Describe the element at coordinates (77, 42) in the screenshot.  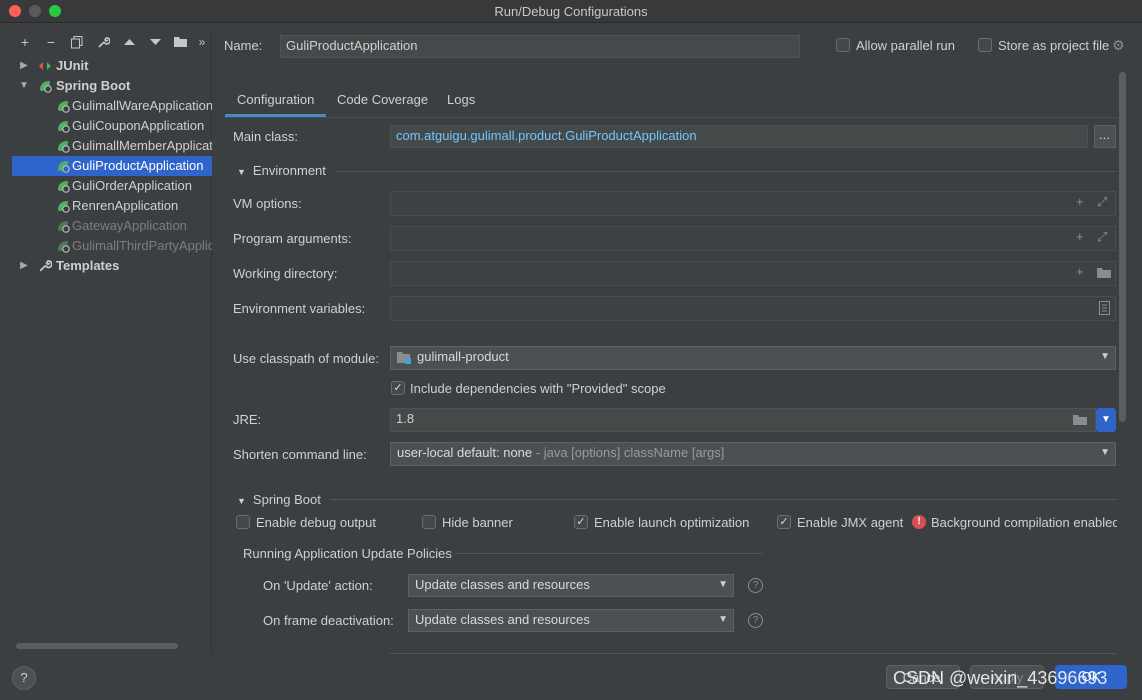
I see `copy-icon` at that location.